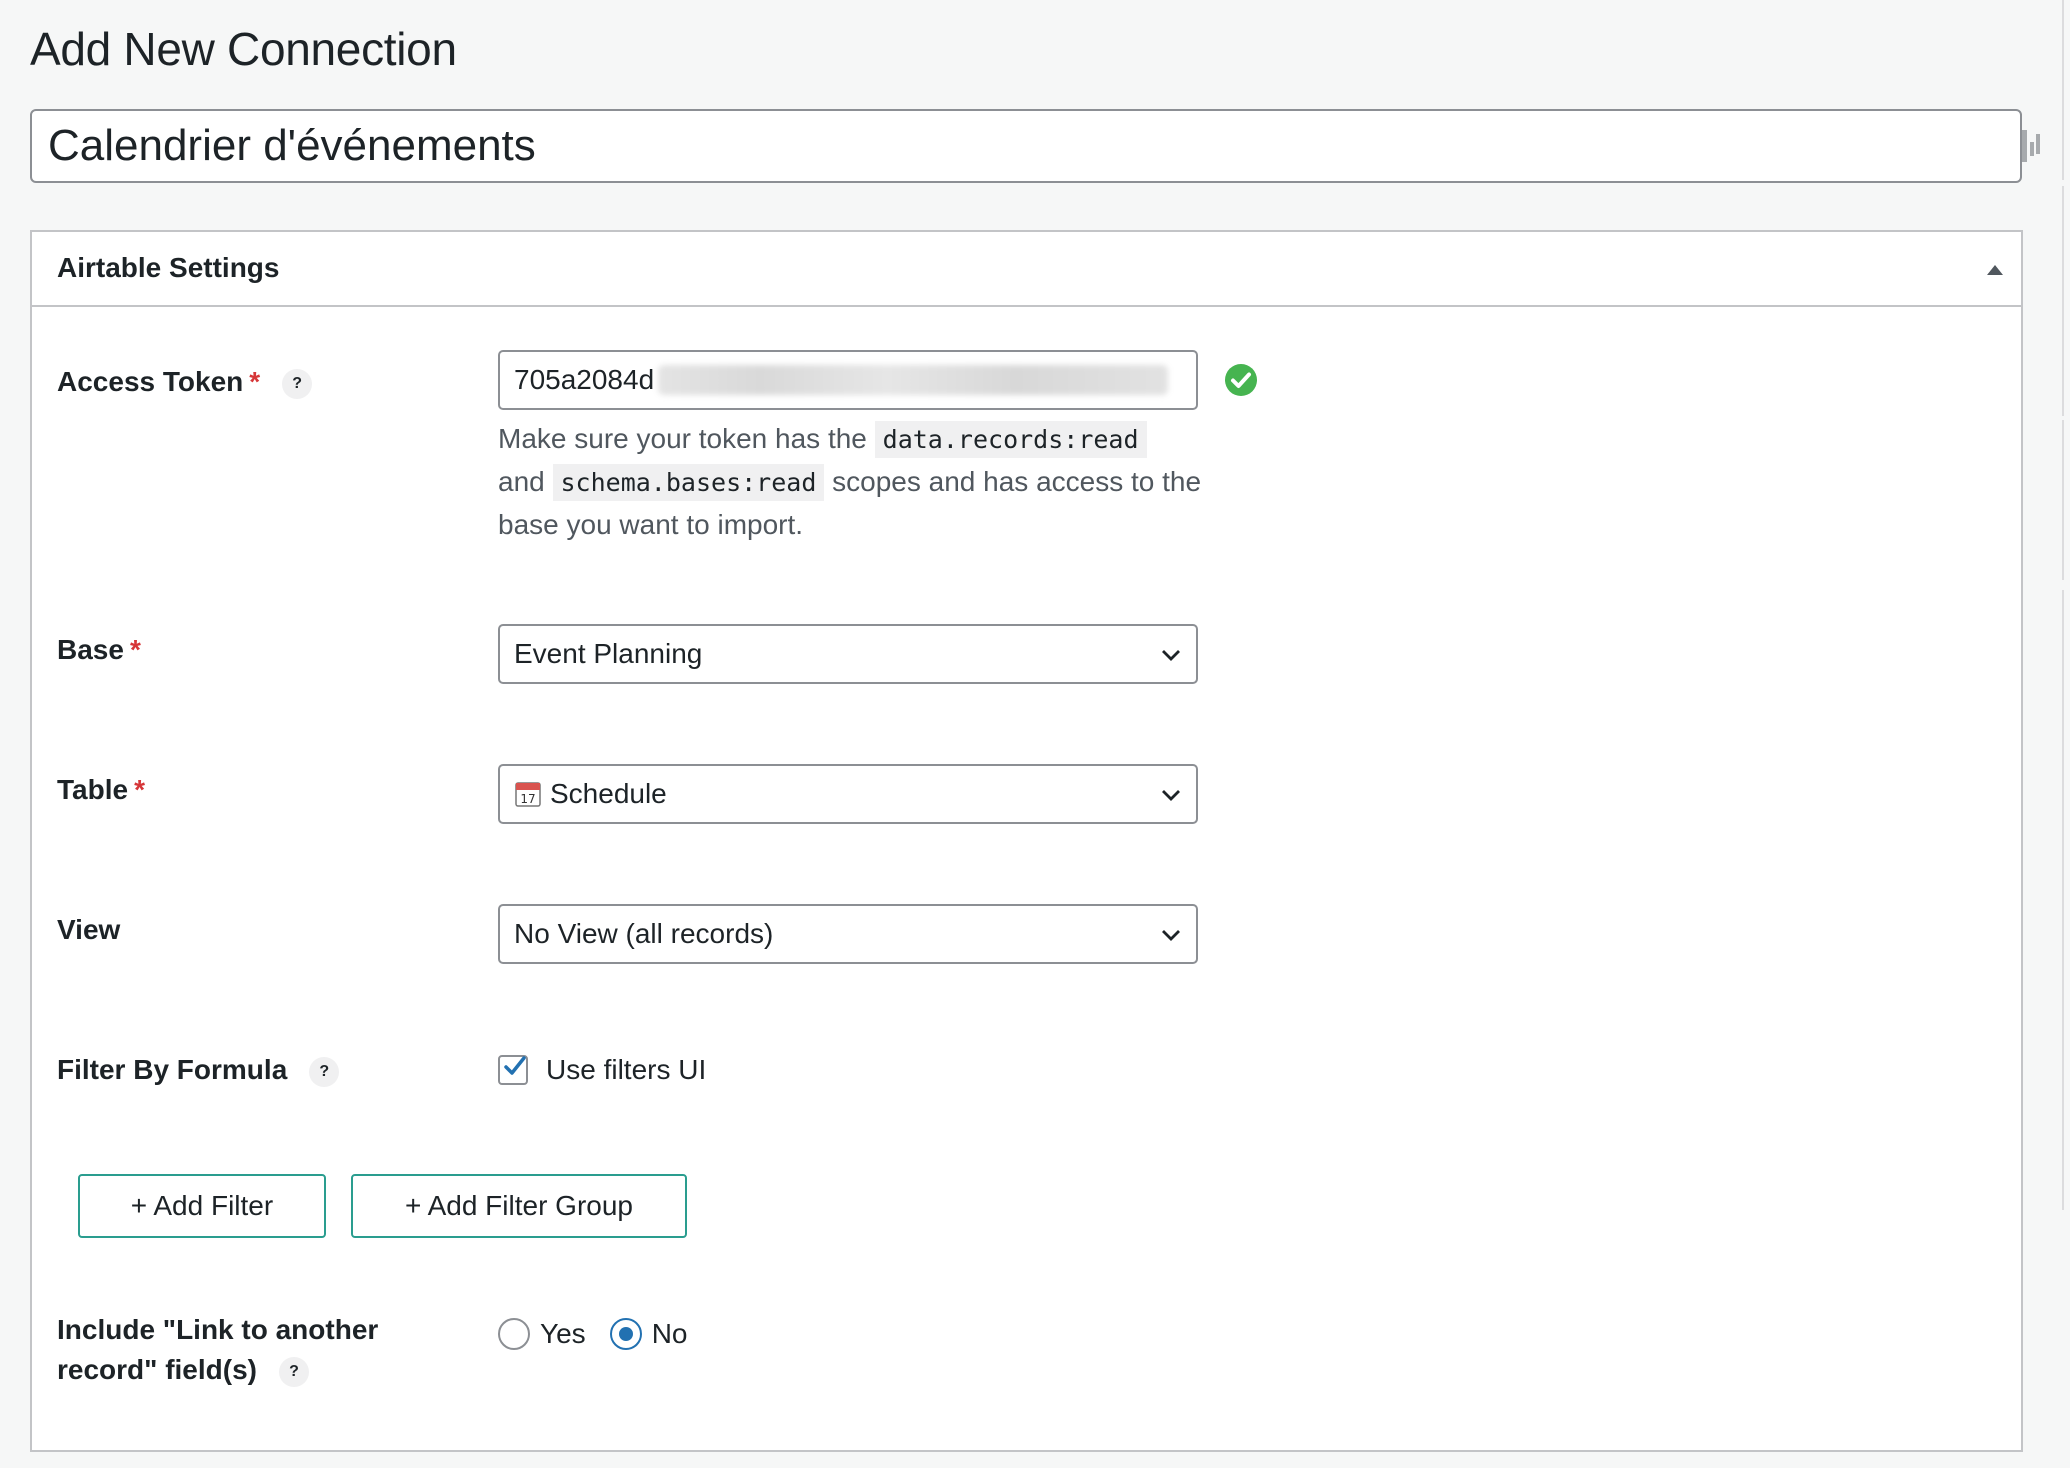  I want to click on view-label-text: View, so click(89, 929).